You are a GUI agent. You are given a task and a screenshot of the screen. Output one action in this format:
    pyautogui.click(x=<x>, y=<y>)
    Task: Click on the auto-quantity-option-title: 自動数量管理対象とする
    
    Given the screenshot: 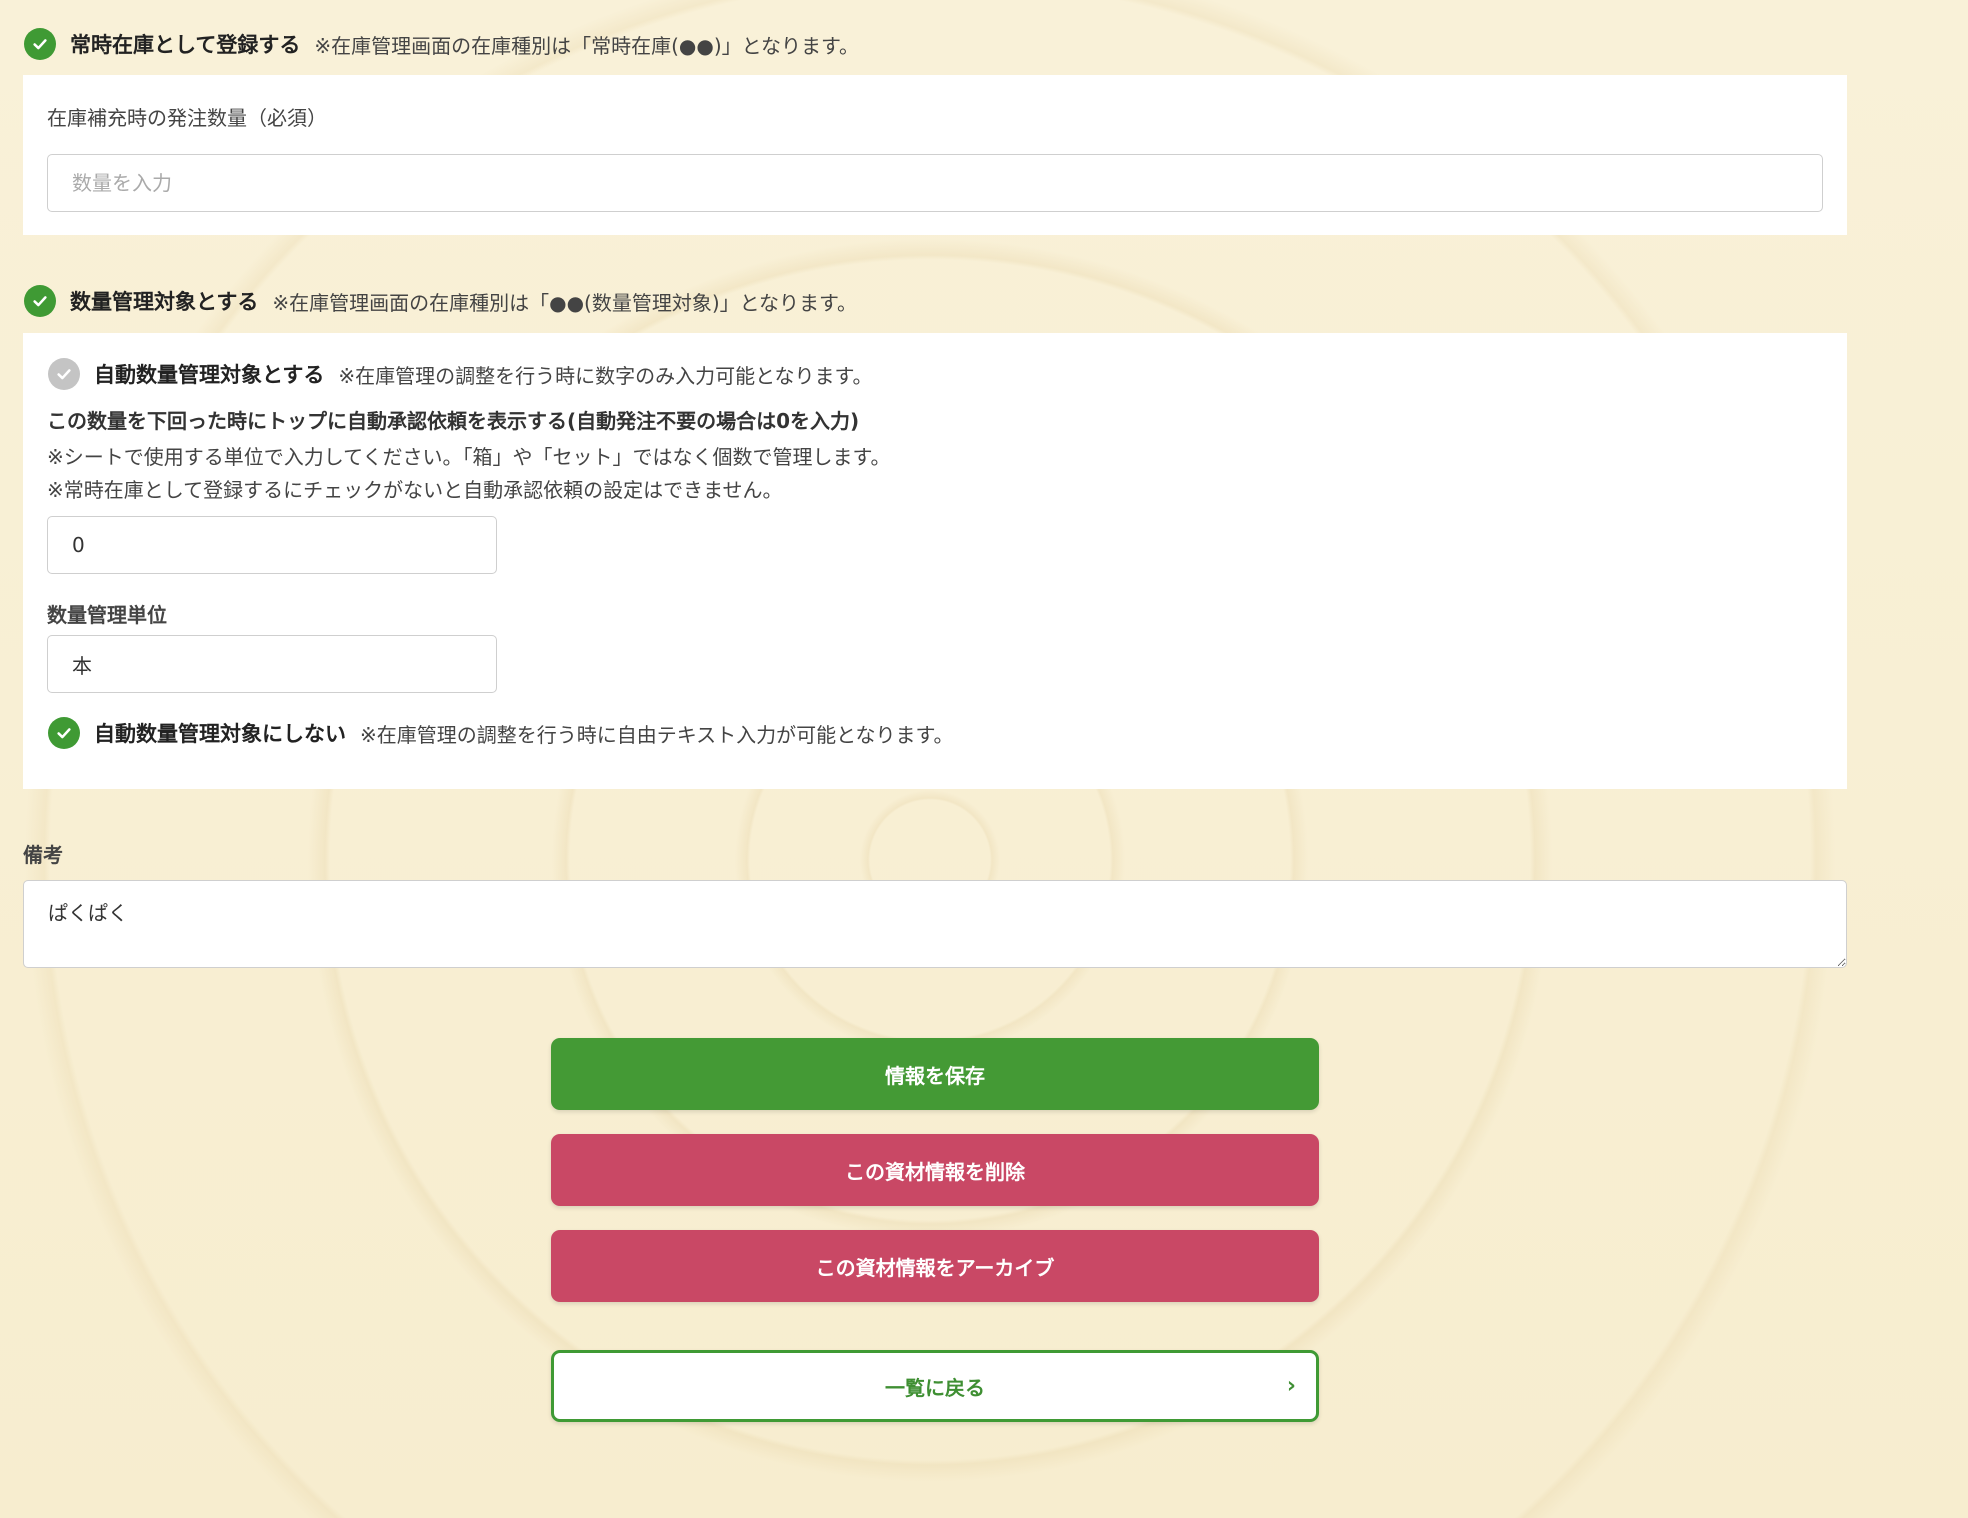 What is the action you would take?
    pyautogui.click(x=209, y=375)
    